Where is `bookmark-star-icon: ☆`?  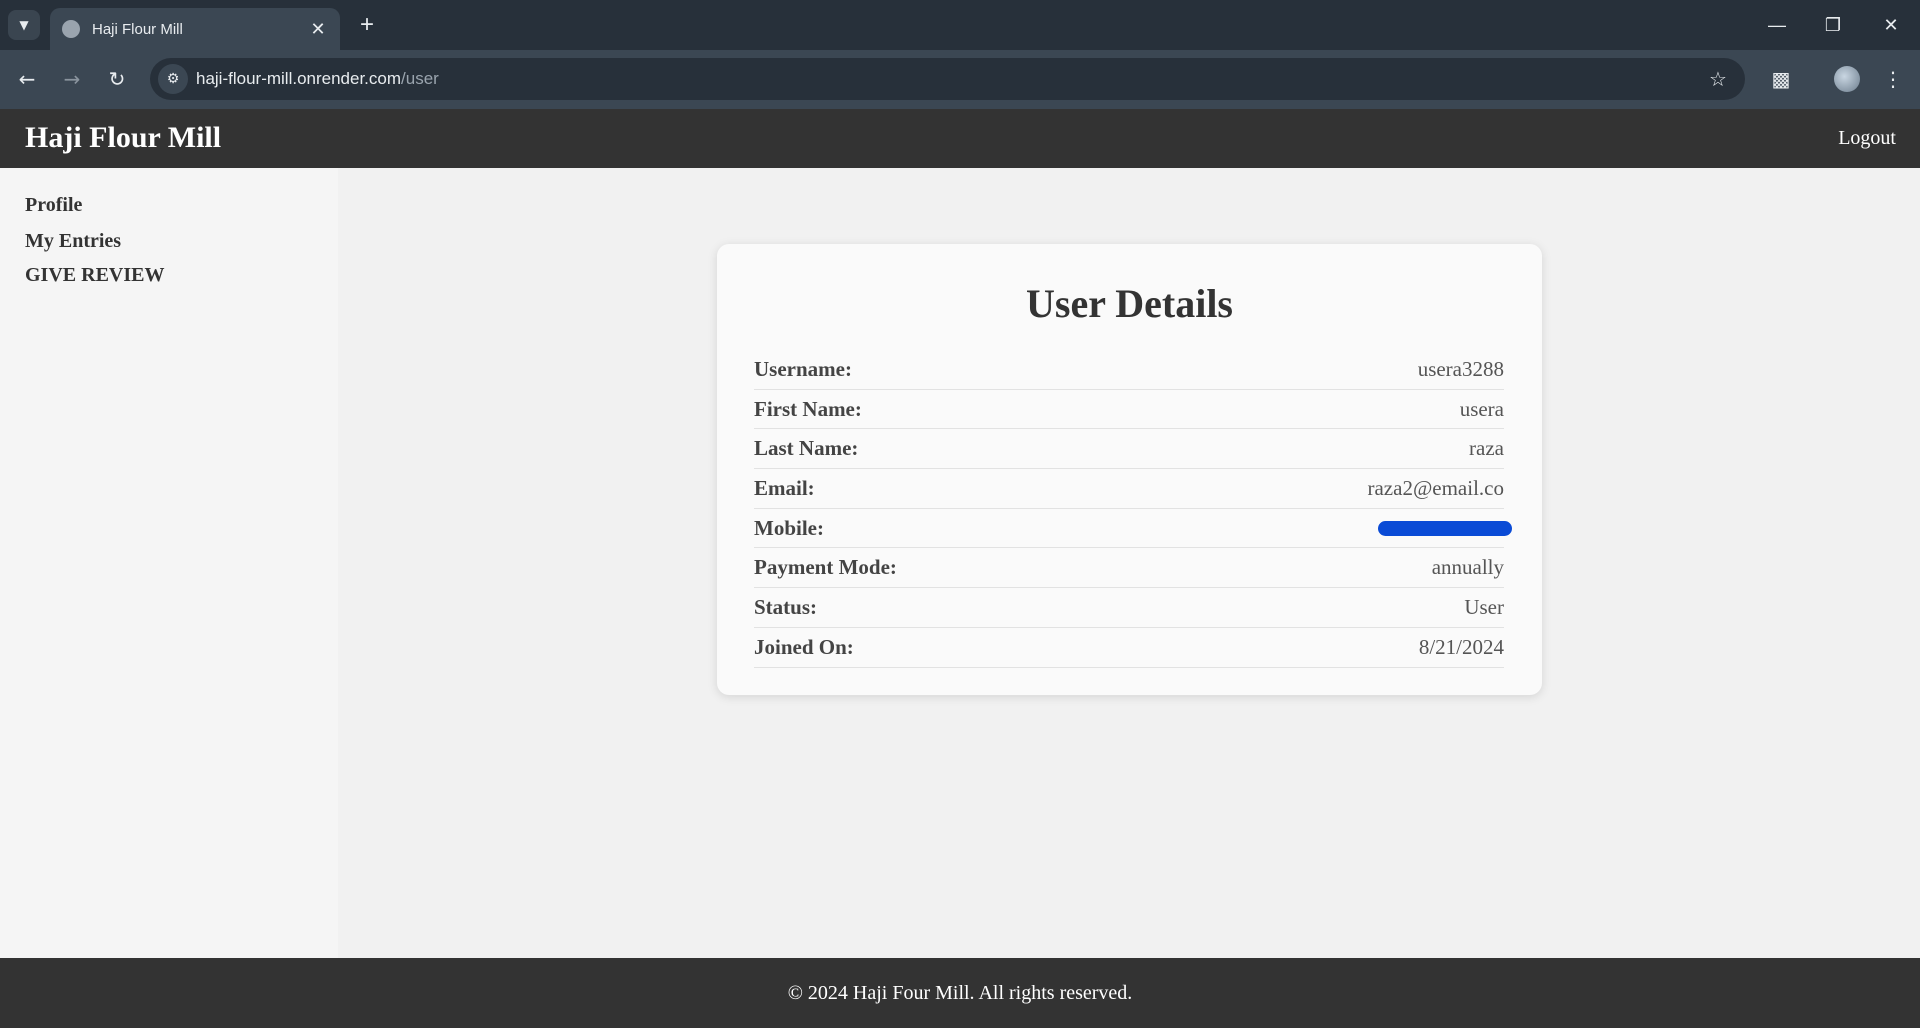
bookmark-star-icon: ☆ is located at coordinates (1718, 79).